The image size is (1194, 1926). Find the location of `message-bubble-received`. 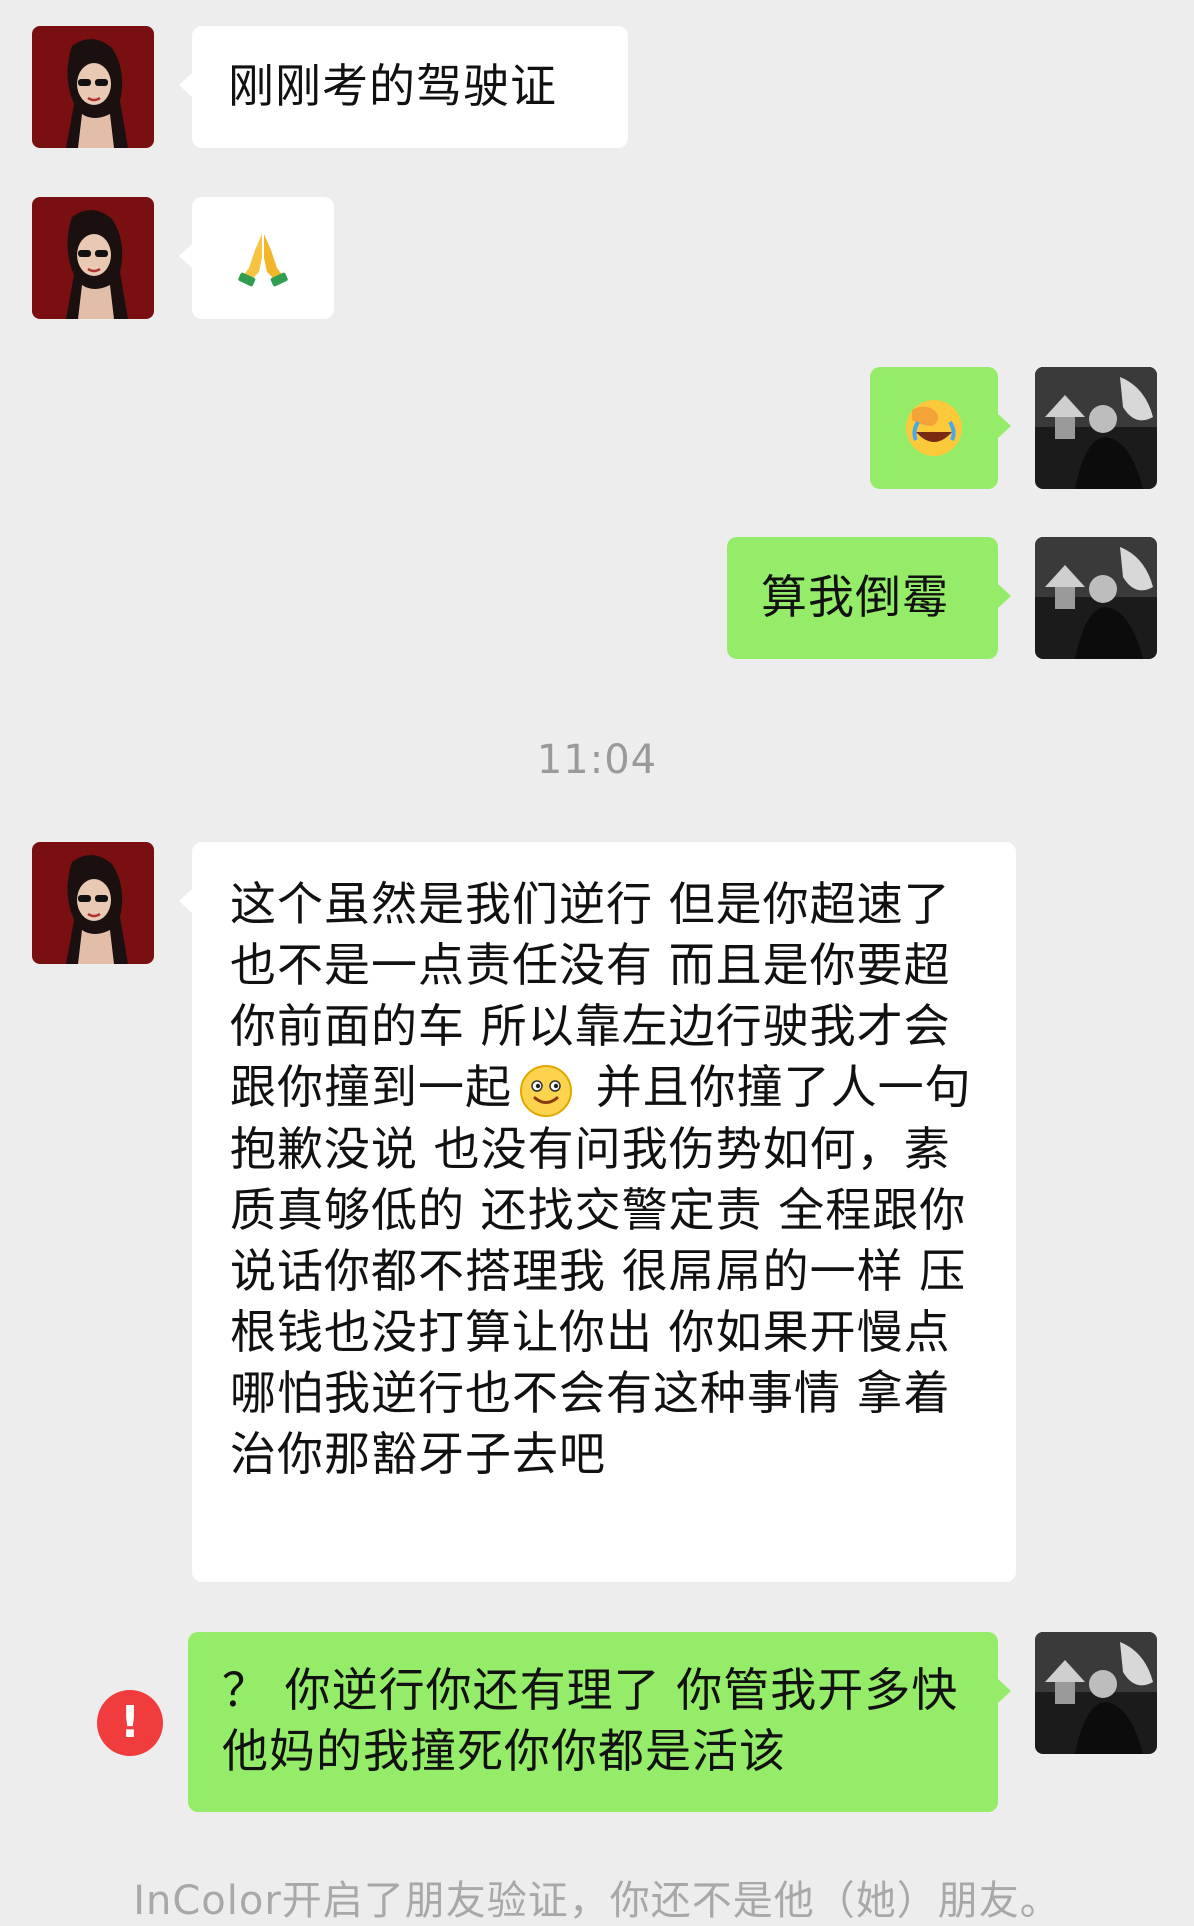

message-bubble-received is located at coordinates (256, 258).